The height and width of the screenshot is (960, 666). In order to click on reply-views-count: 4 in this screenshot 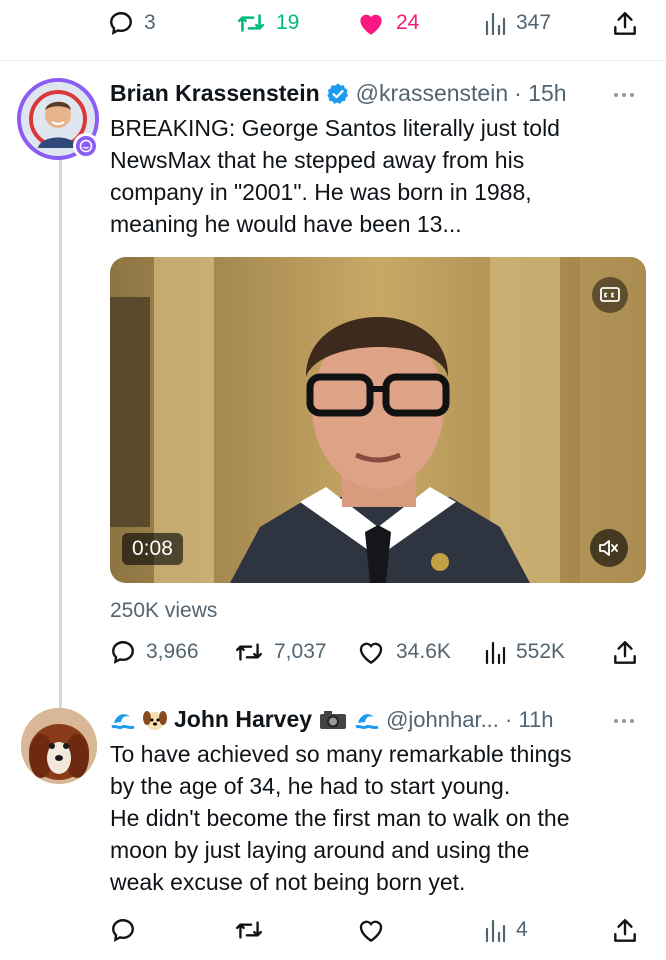, I will do `click(522, 929)`.